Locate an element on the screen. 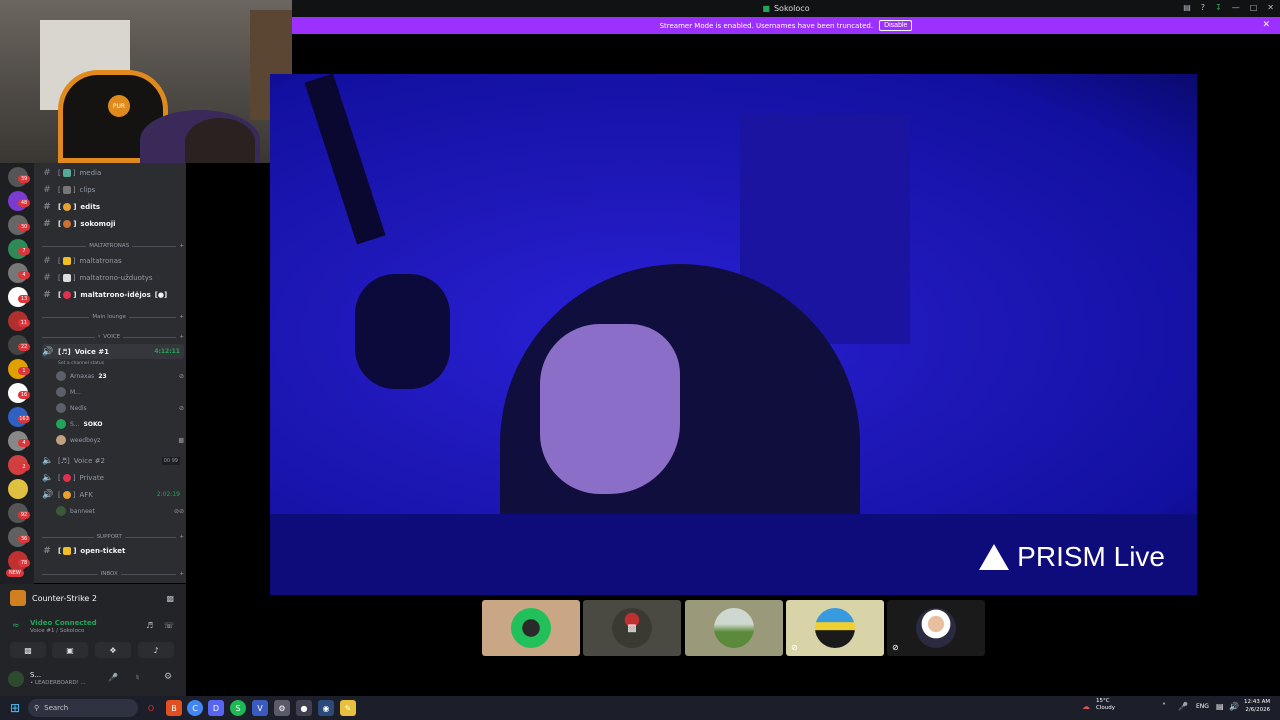  camera-button: ▩ is located at coordinates (28, 650).